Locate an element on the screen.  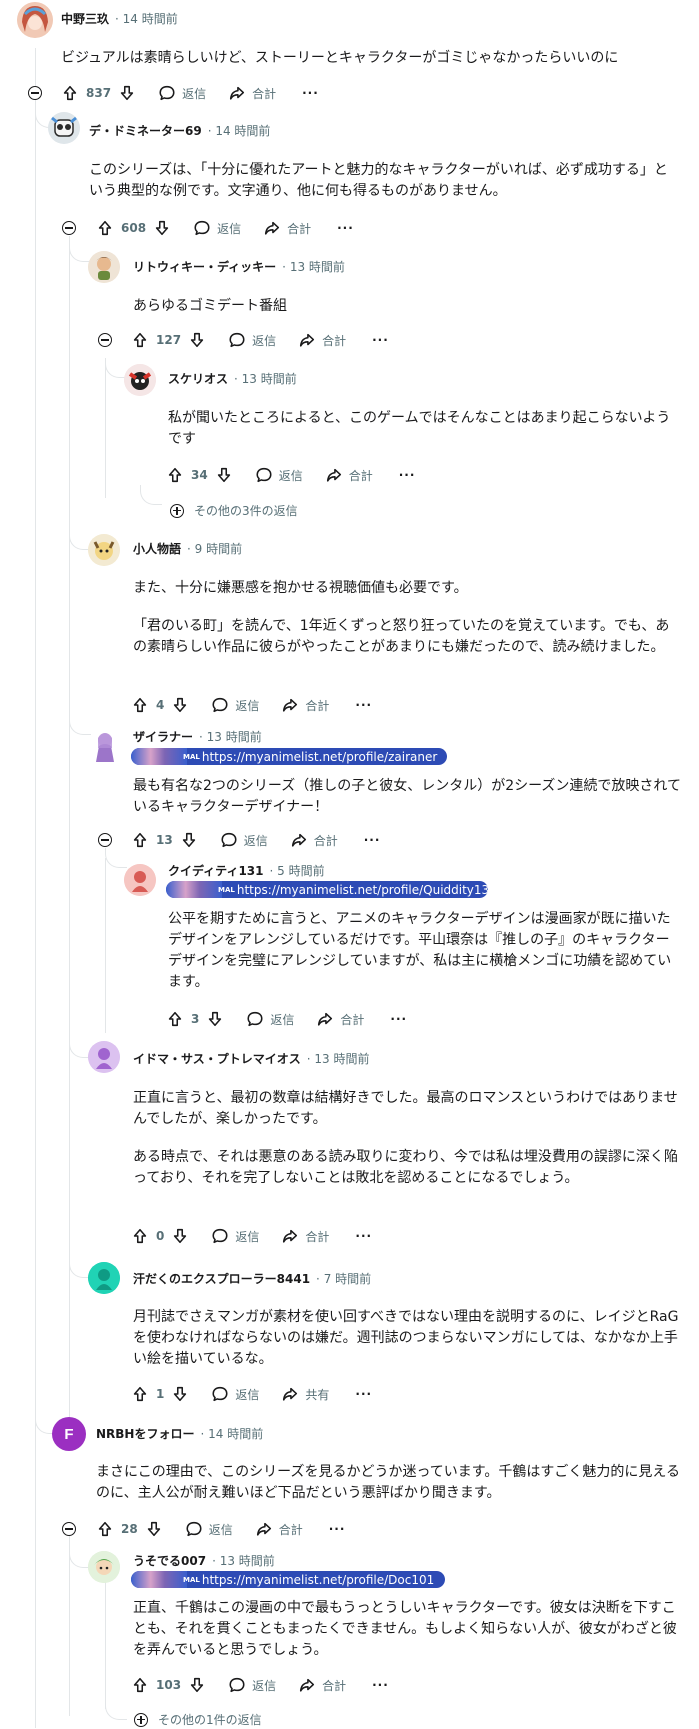
username: 中野三玖 is located at coordinates (85, 18).